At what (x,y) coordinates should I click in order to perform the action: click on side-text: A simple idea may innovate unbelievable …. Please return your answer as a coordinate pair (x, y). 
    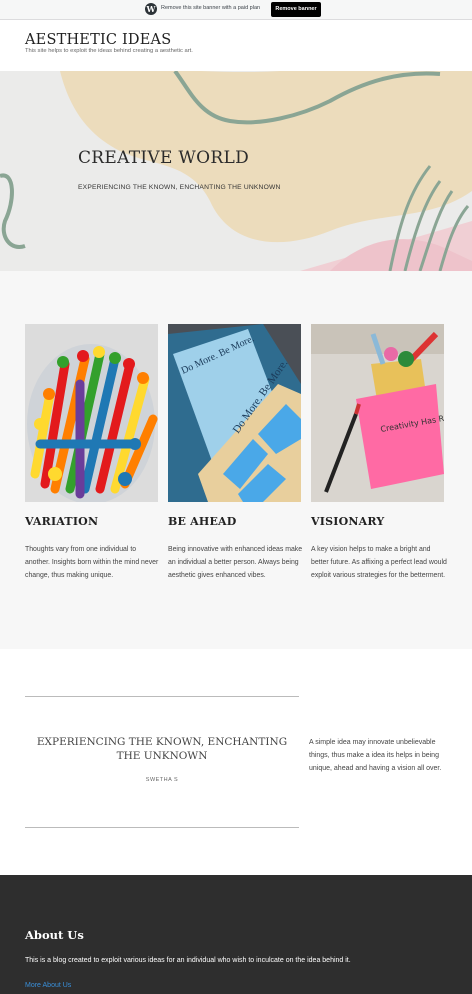
    Looking at the image, I should click on (375, 755).